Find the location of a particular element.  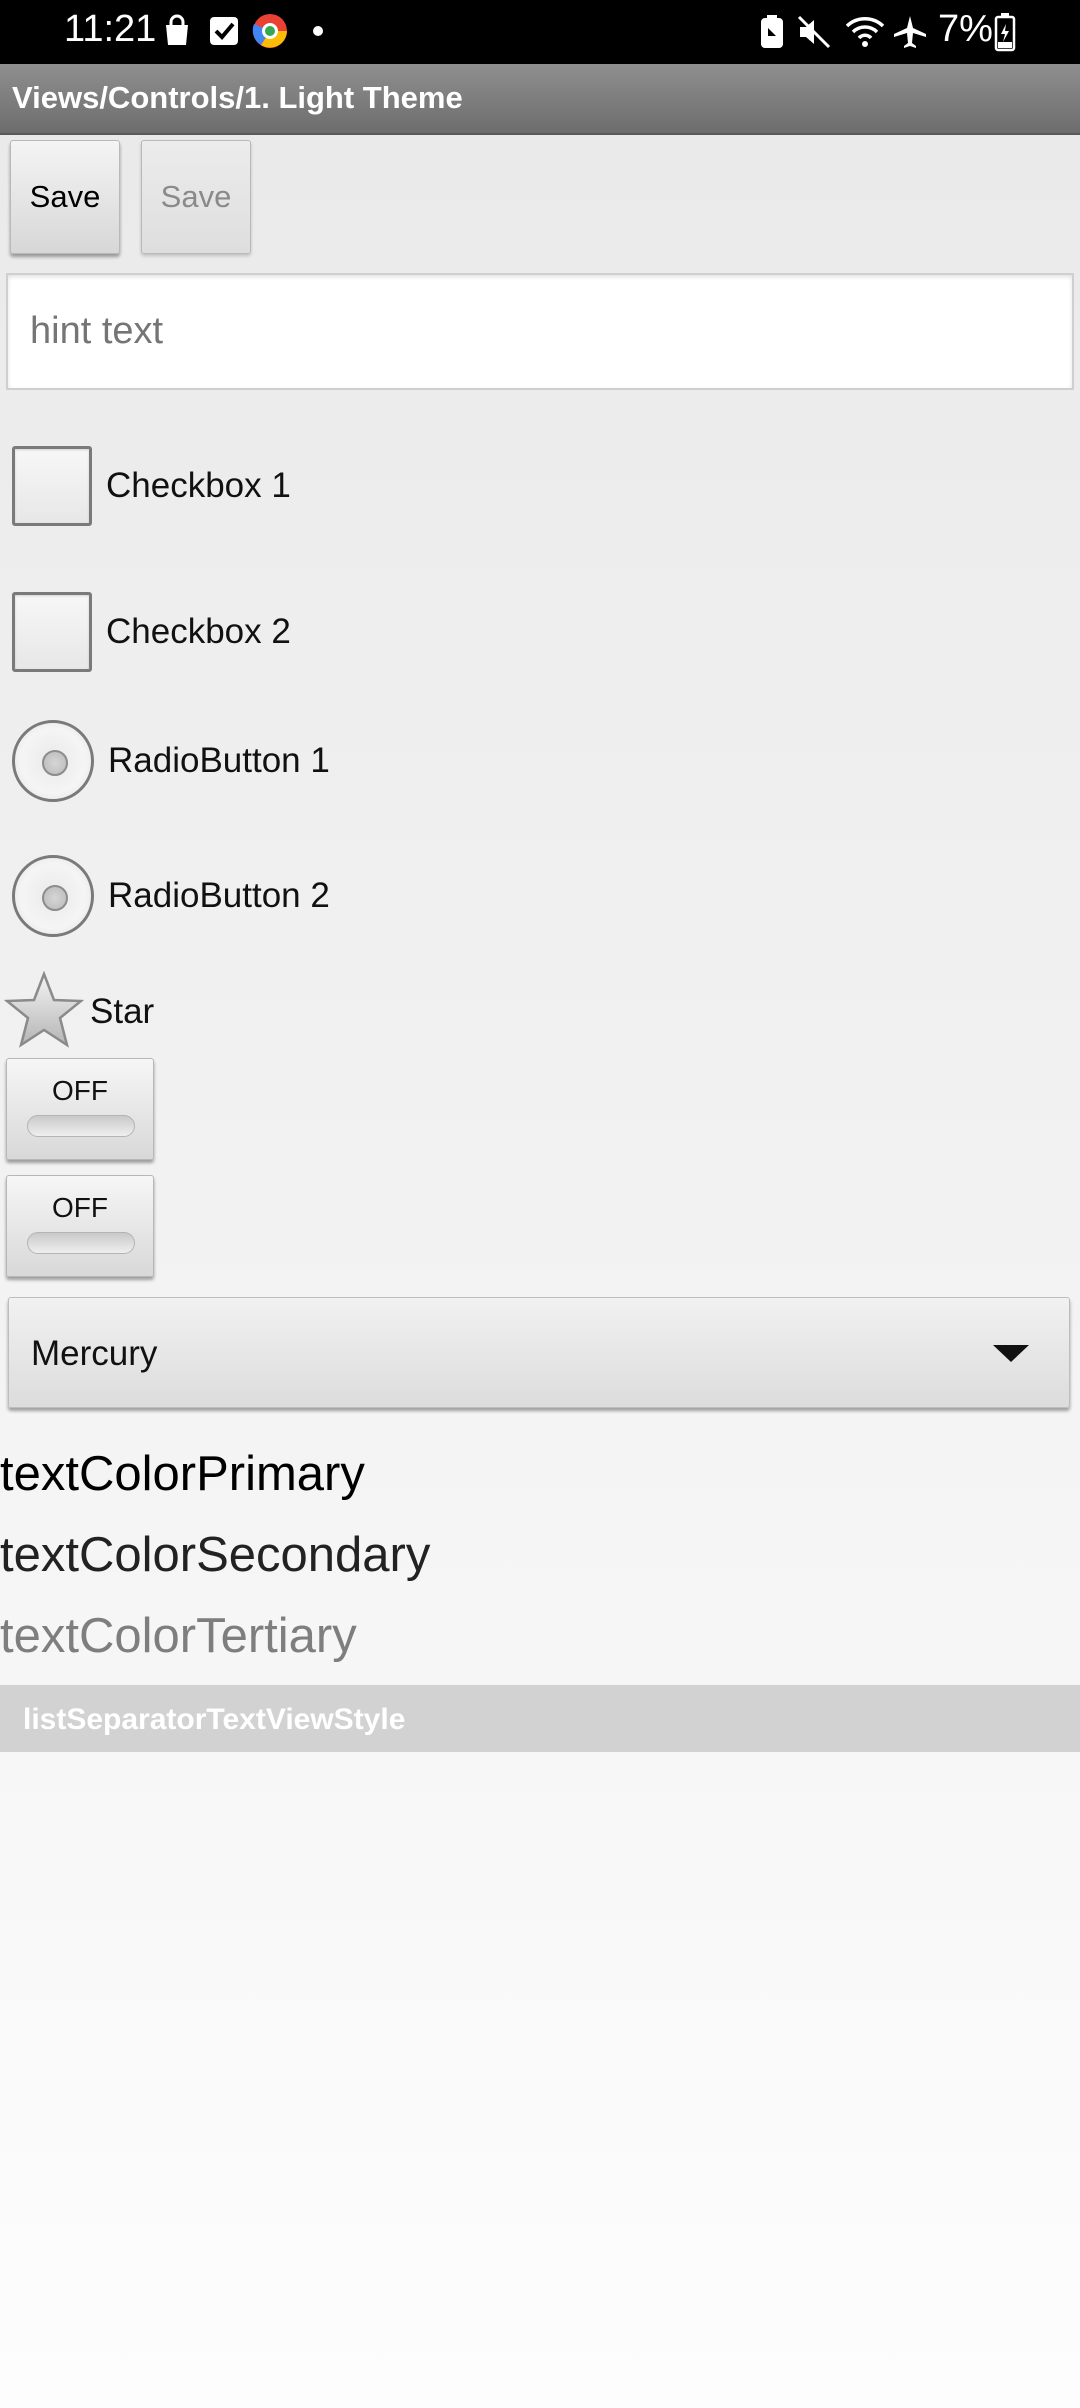

checkbox-1: Checkbox 1 is located at coordinates (151, 486).